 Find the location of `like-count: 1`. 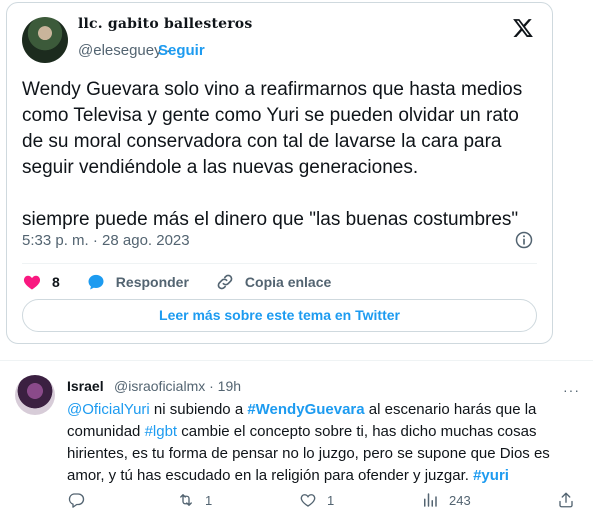

like-count: 1 is located at coordinates (331, 500).